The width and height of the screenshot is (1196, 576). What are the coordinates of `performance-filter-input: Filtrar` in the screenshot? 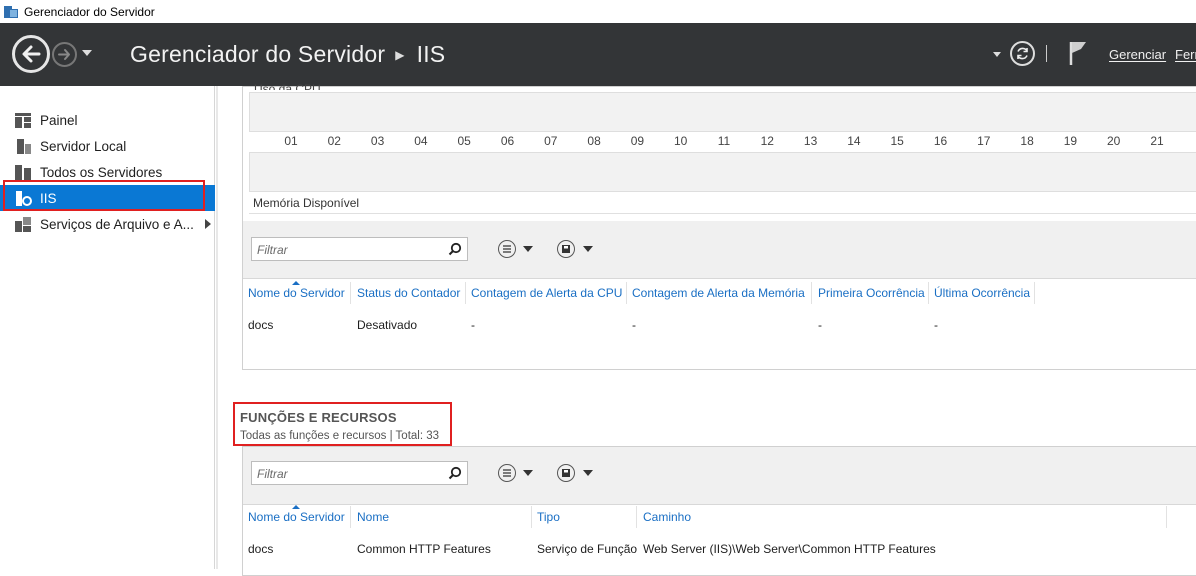 It's located at (359, 249).